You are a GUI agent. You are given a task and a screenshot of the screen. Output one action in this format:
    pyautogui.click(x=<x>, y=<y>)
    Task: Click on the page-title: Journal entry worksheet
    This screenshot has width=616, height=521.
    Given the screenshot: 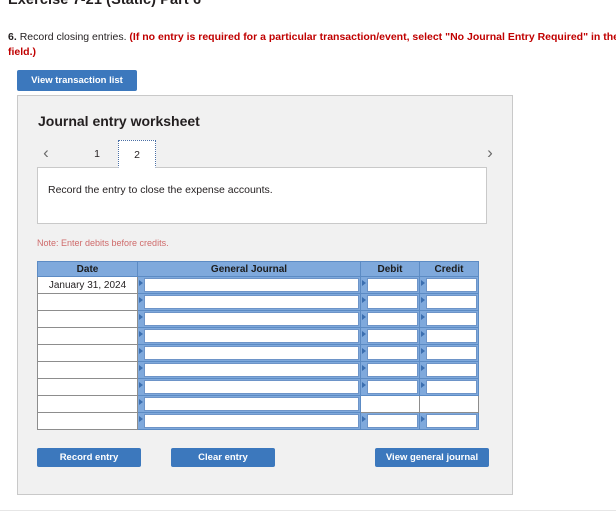 What is the action you would take?
    pyautogui.click(x=119, y=121)
    